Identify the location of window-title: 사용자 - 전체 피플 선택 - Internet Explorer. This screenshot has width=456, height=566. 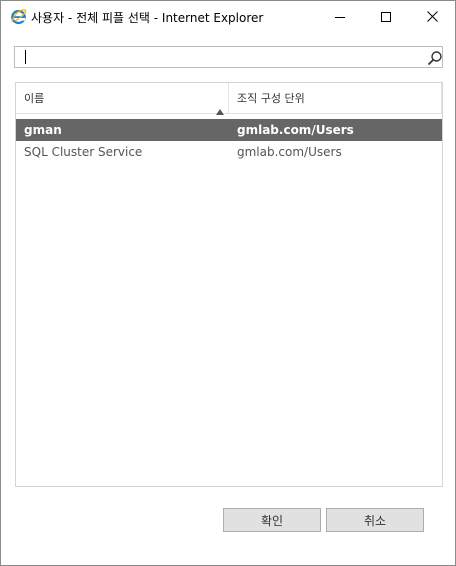
(147, 18).